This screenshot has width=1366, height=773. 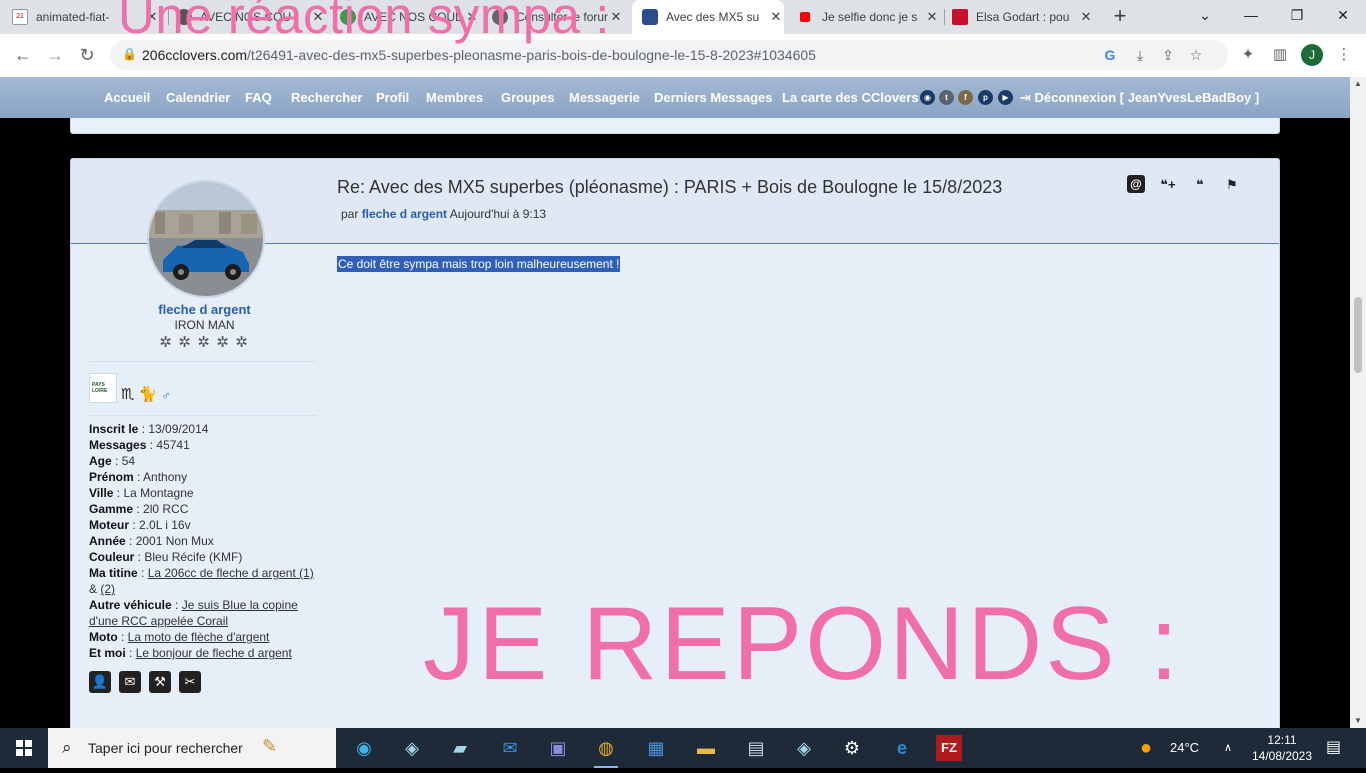 I want to click on nav-groupes: Groupes, so click(x=527, y=97).